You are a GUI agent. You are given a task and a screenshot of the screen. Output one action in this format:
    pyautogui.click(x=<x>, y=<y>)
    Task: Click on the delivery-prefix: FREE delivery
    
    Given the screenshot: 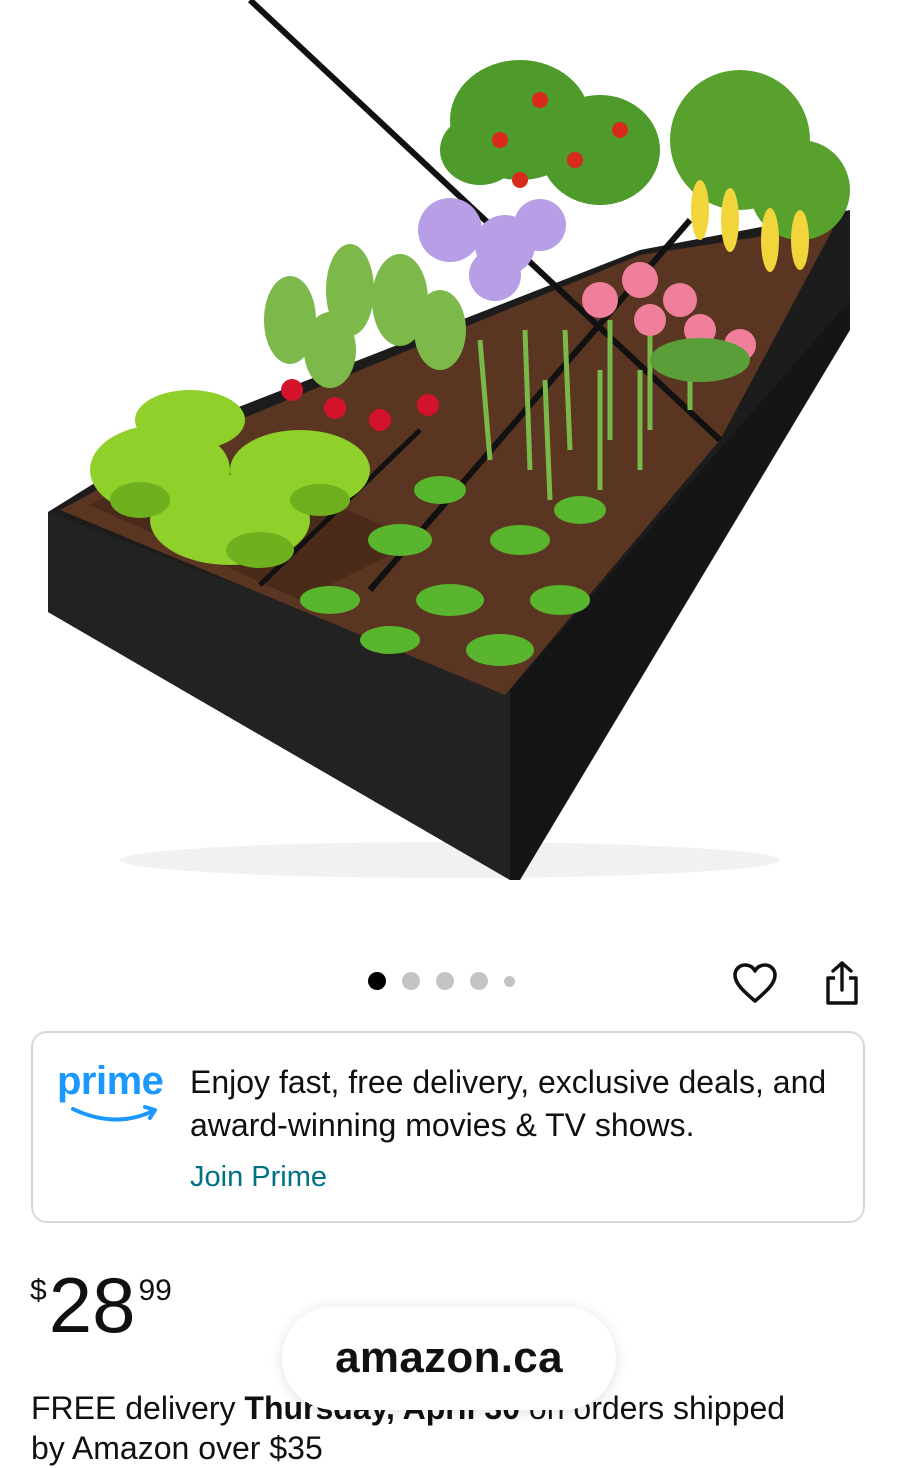 What is the action you would take?
    pyautogui.click(x=138, y=1408)
    